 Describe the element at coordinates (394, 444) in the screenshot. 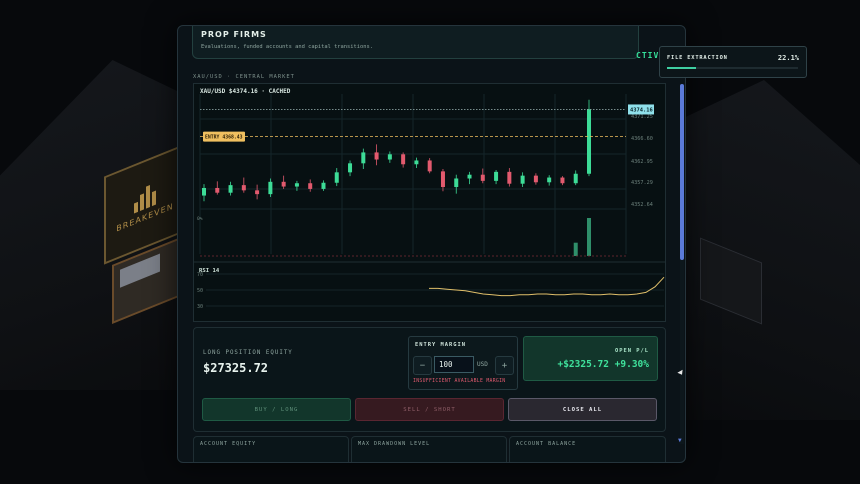

I see `stat-label: MAX DRAWDOWN LEVEL` at that location.